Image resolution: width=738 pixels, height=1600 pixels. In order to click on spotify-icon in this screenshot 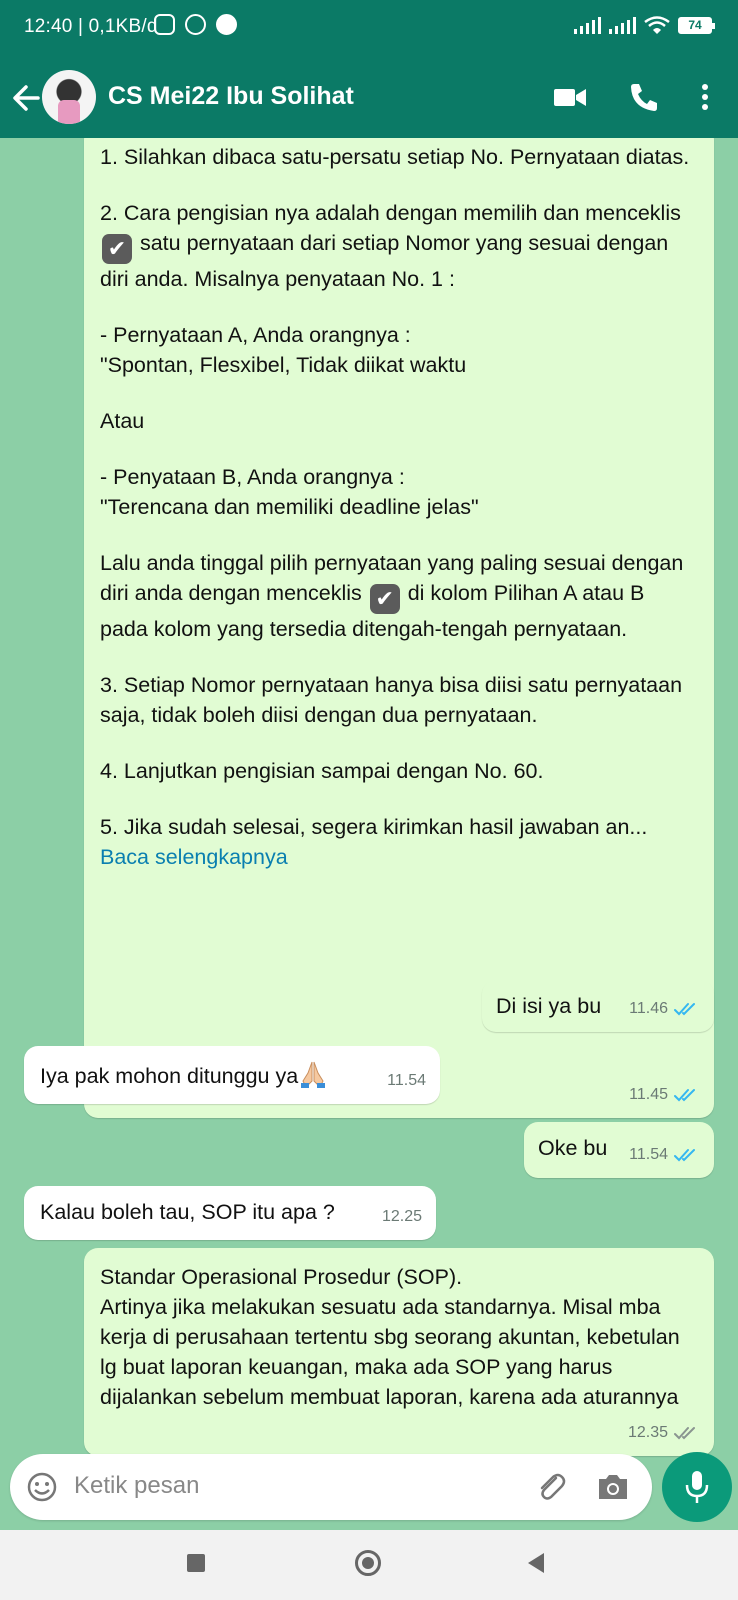, I will do `click(226, 24)`.